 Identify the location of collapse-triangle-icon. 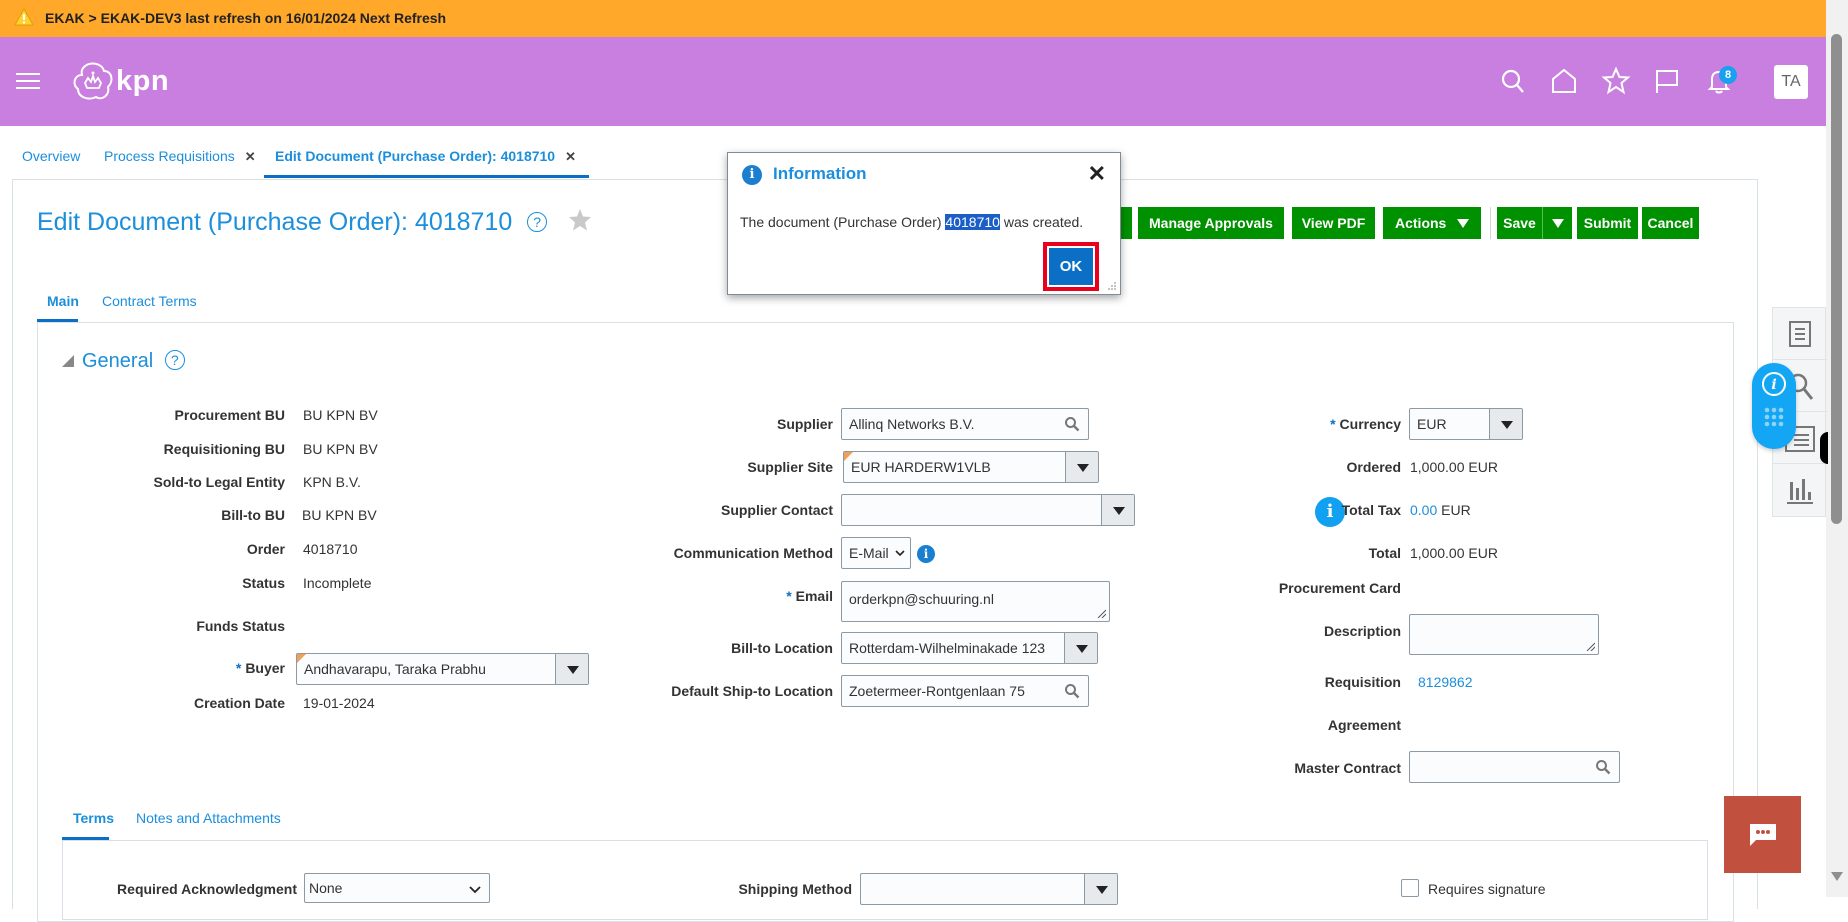
(68, 361).